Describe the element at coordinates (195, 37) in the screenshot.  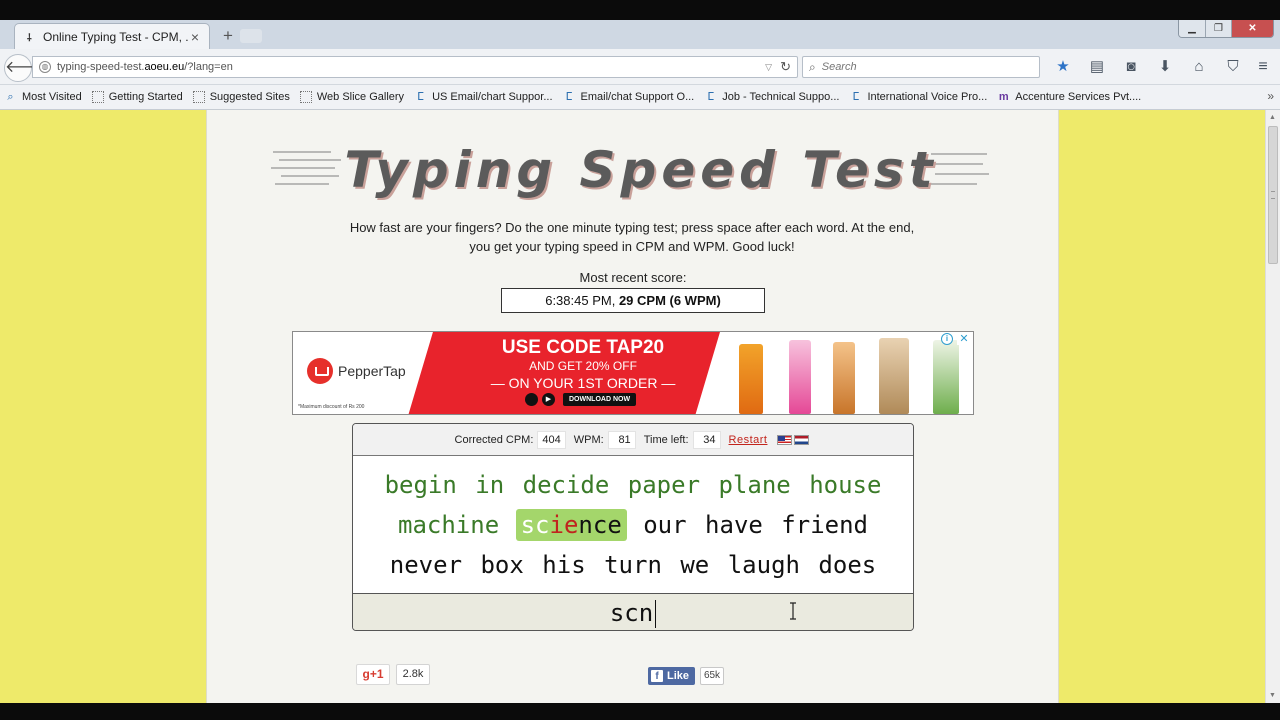
I see `close-icon: ×` at that location.